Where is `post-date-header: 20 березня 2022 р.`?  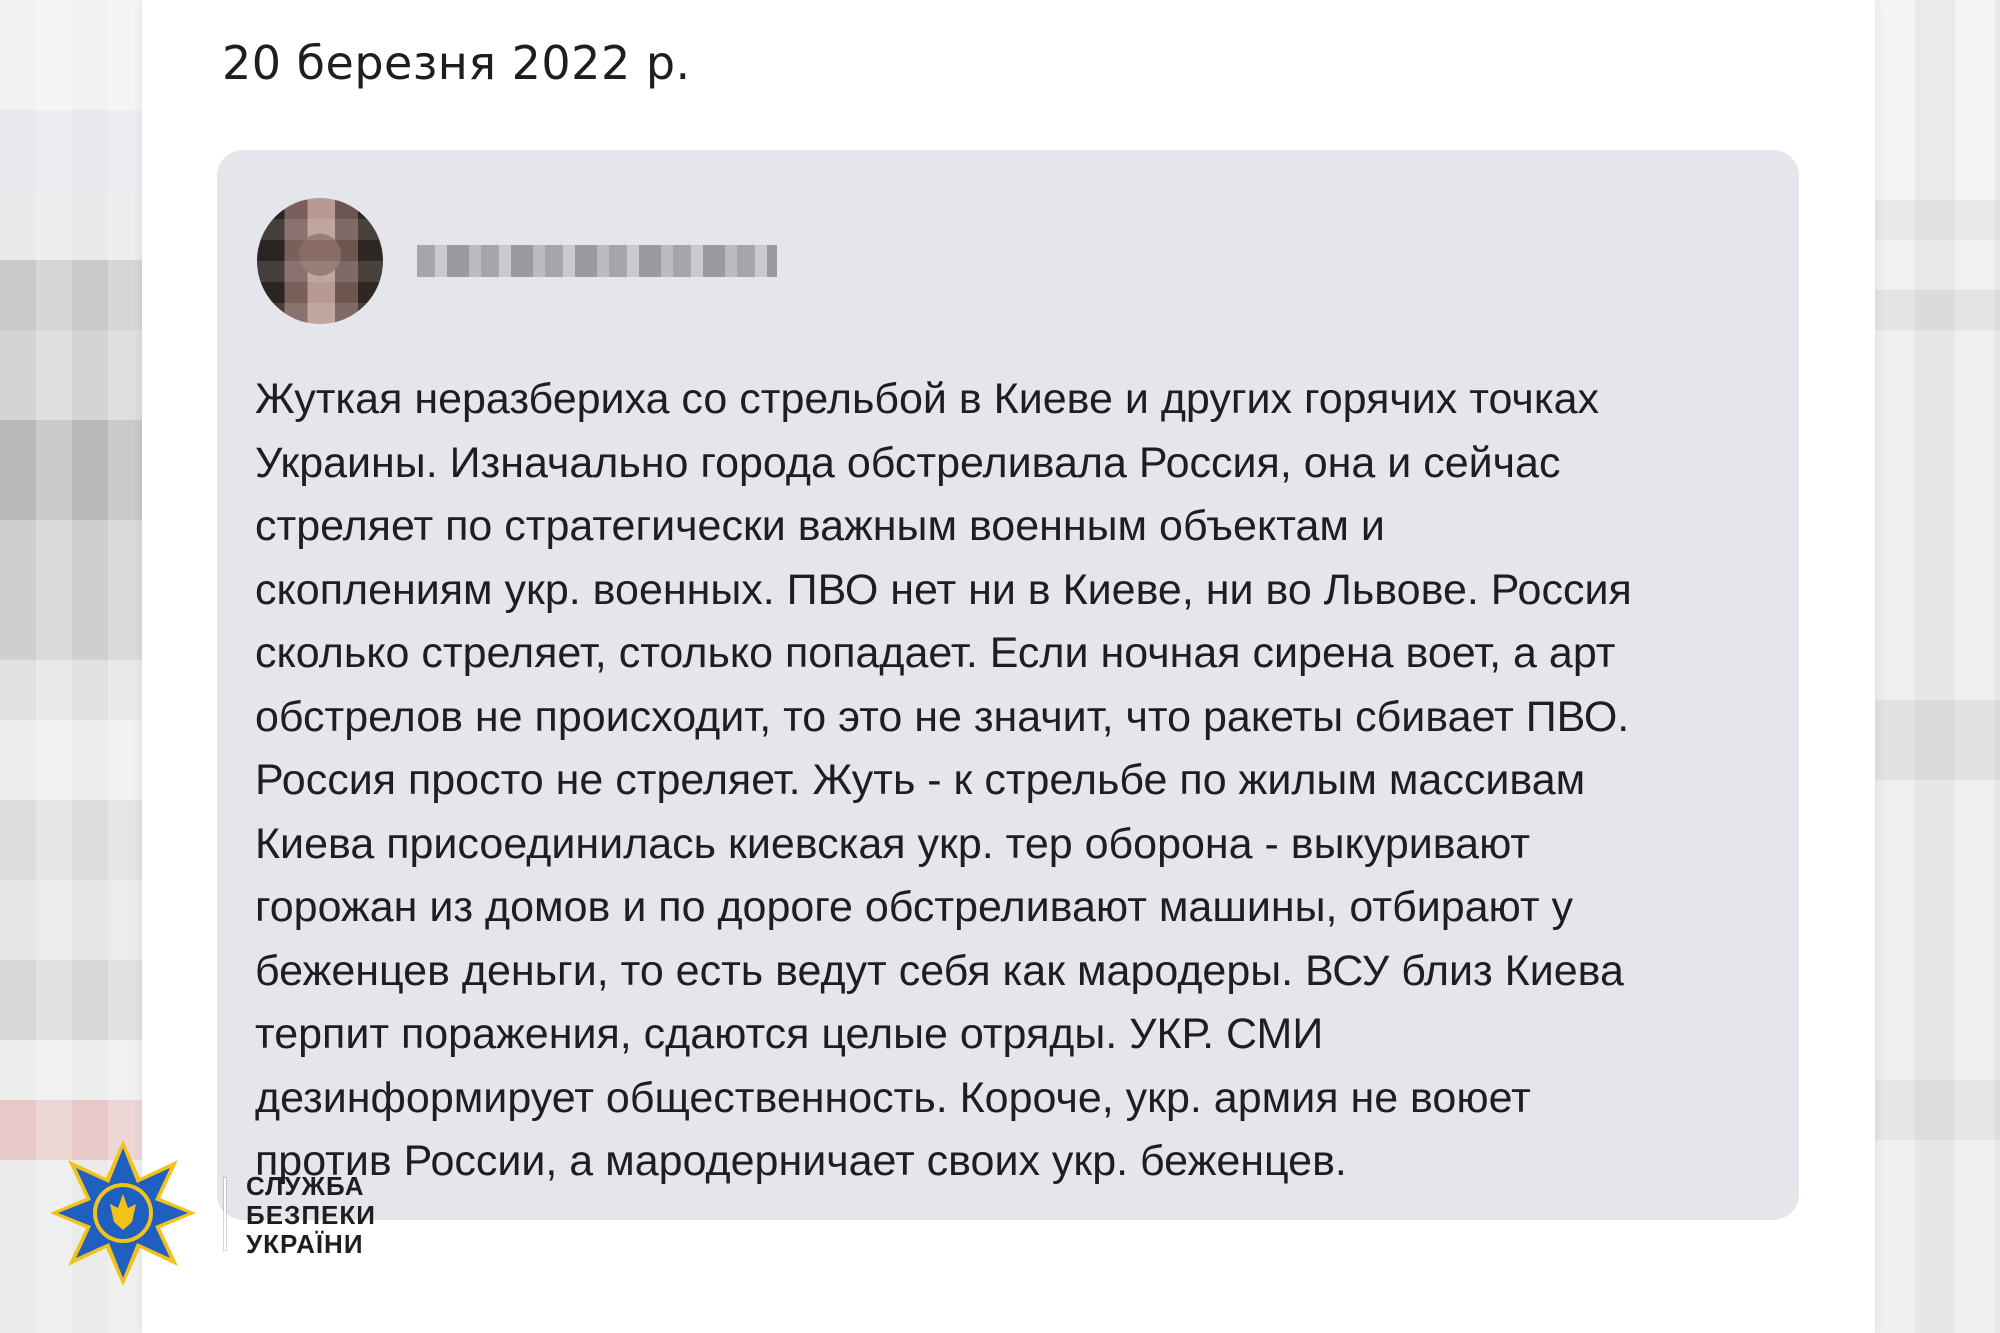
post-date-header: 20 березня 2022 р. is located at coordinates (456, 63).